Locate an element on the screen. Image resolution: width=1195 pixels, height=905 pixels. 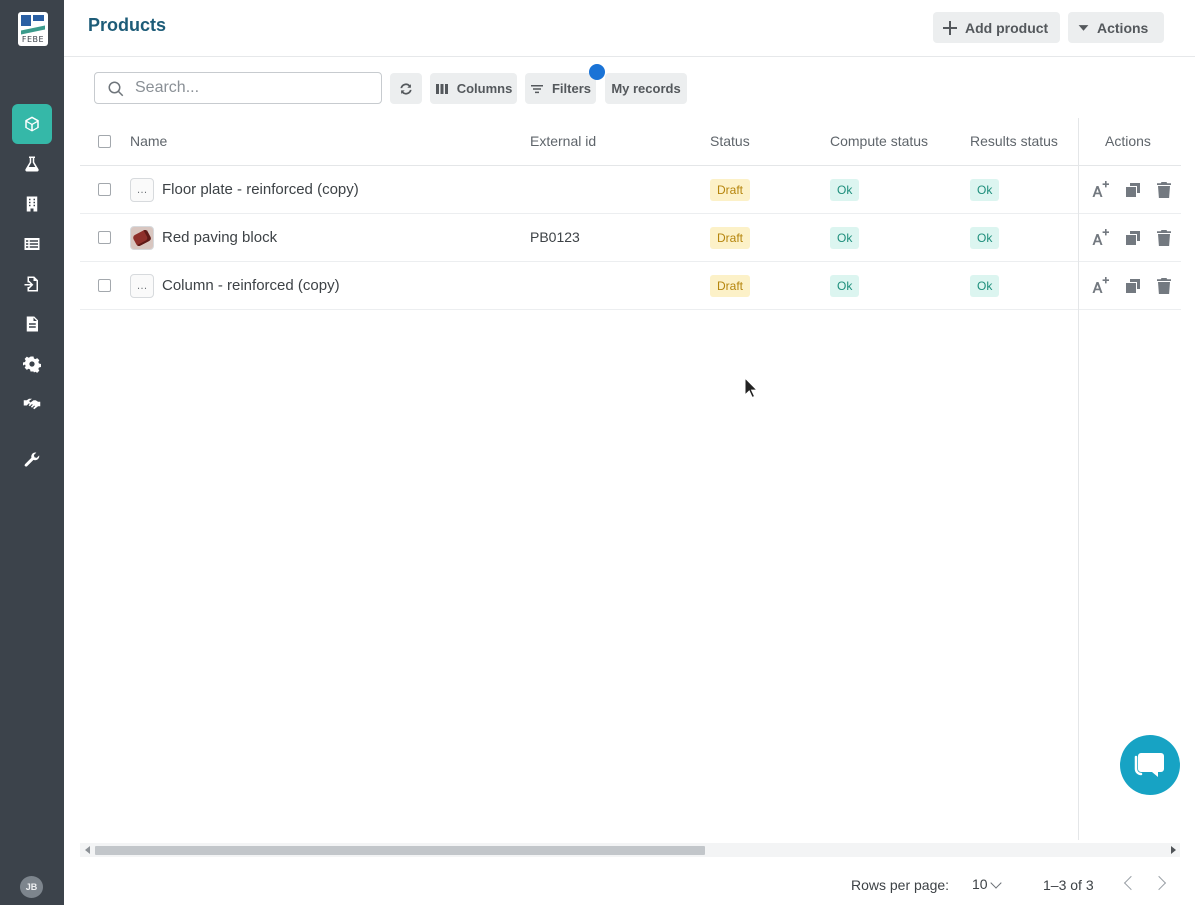
table-row: Red paving block PB0123 Draft Ok Ok is located at coordinates (630, 238).